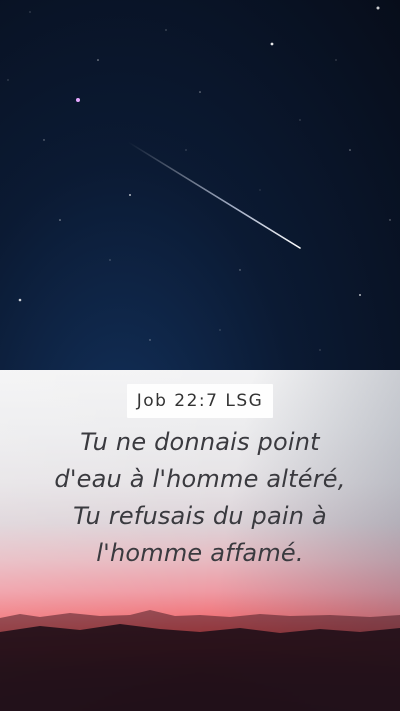 The image size is (400, 711). What do you see at coordinates (200, 553) in the screenshot?
I see `verse-line: l'homme affamé.` at bounding box center [200, 553].